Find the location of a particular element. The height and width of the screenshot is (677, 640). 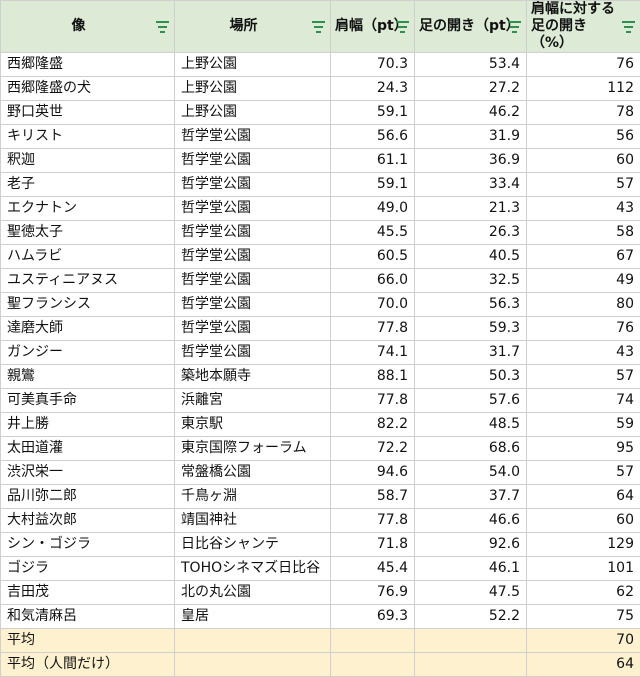

ratio-cell: 67 is located at coordinates (583, 257).